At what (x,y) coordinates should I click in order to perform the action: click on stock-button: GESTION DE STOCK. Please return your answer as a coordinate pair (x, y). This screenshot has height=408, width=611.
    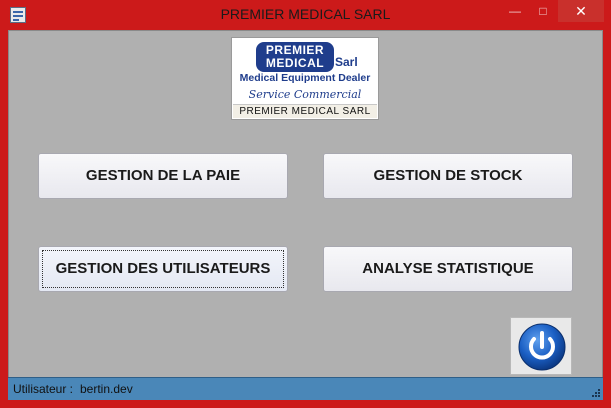
    Looking at the image, I should click on (448, 176).